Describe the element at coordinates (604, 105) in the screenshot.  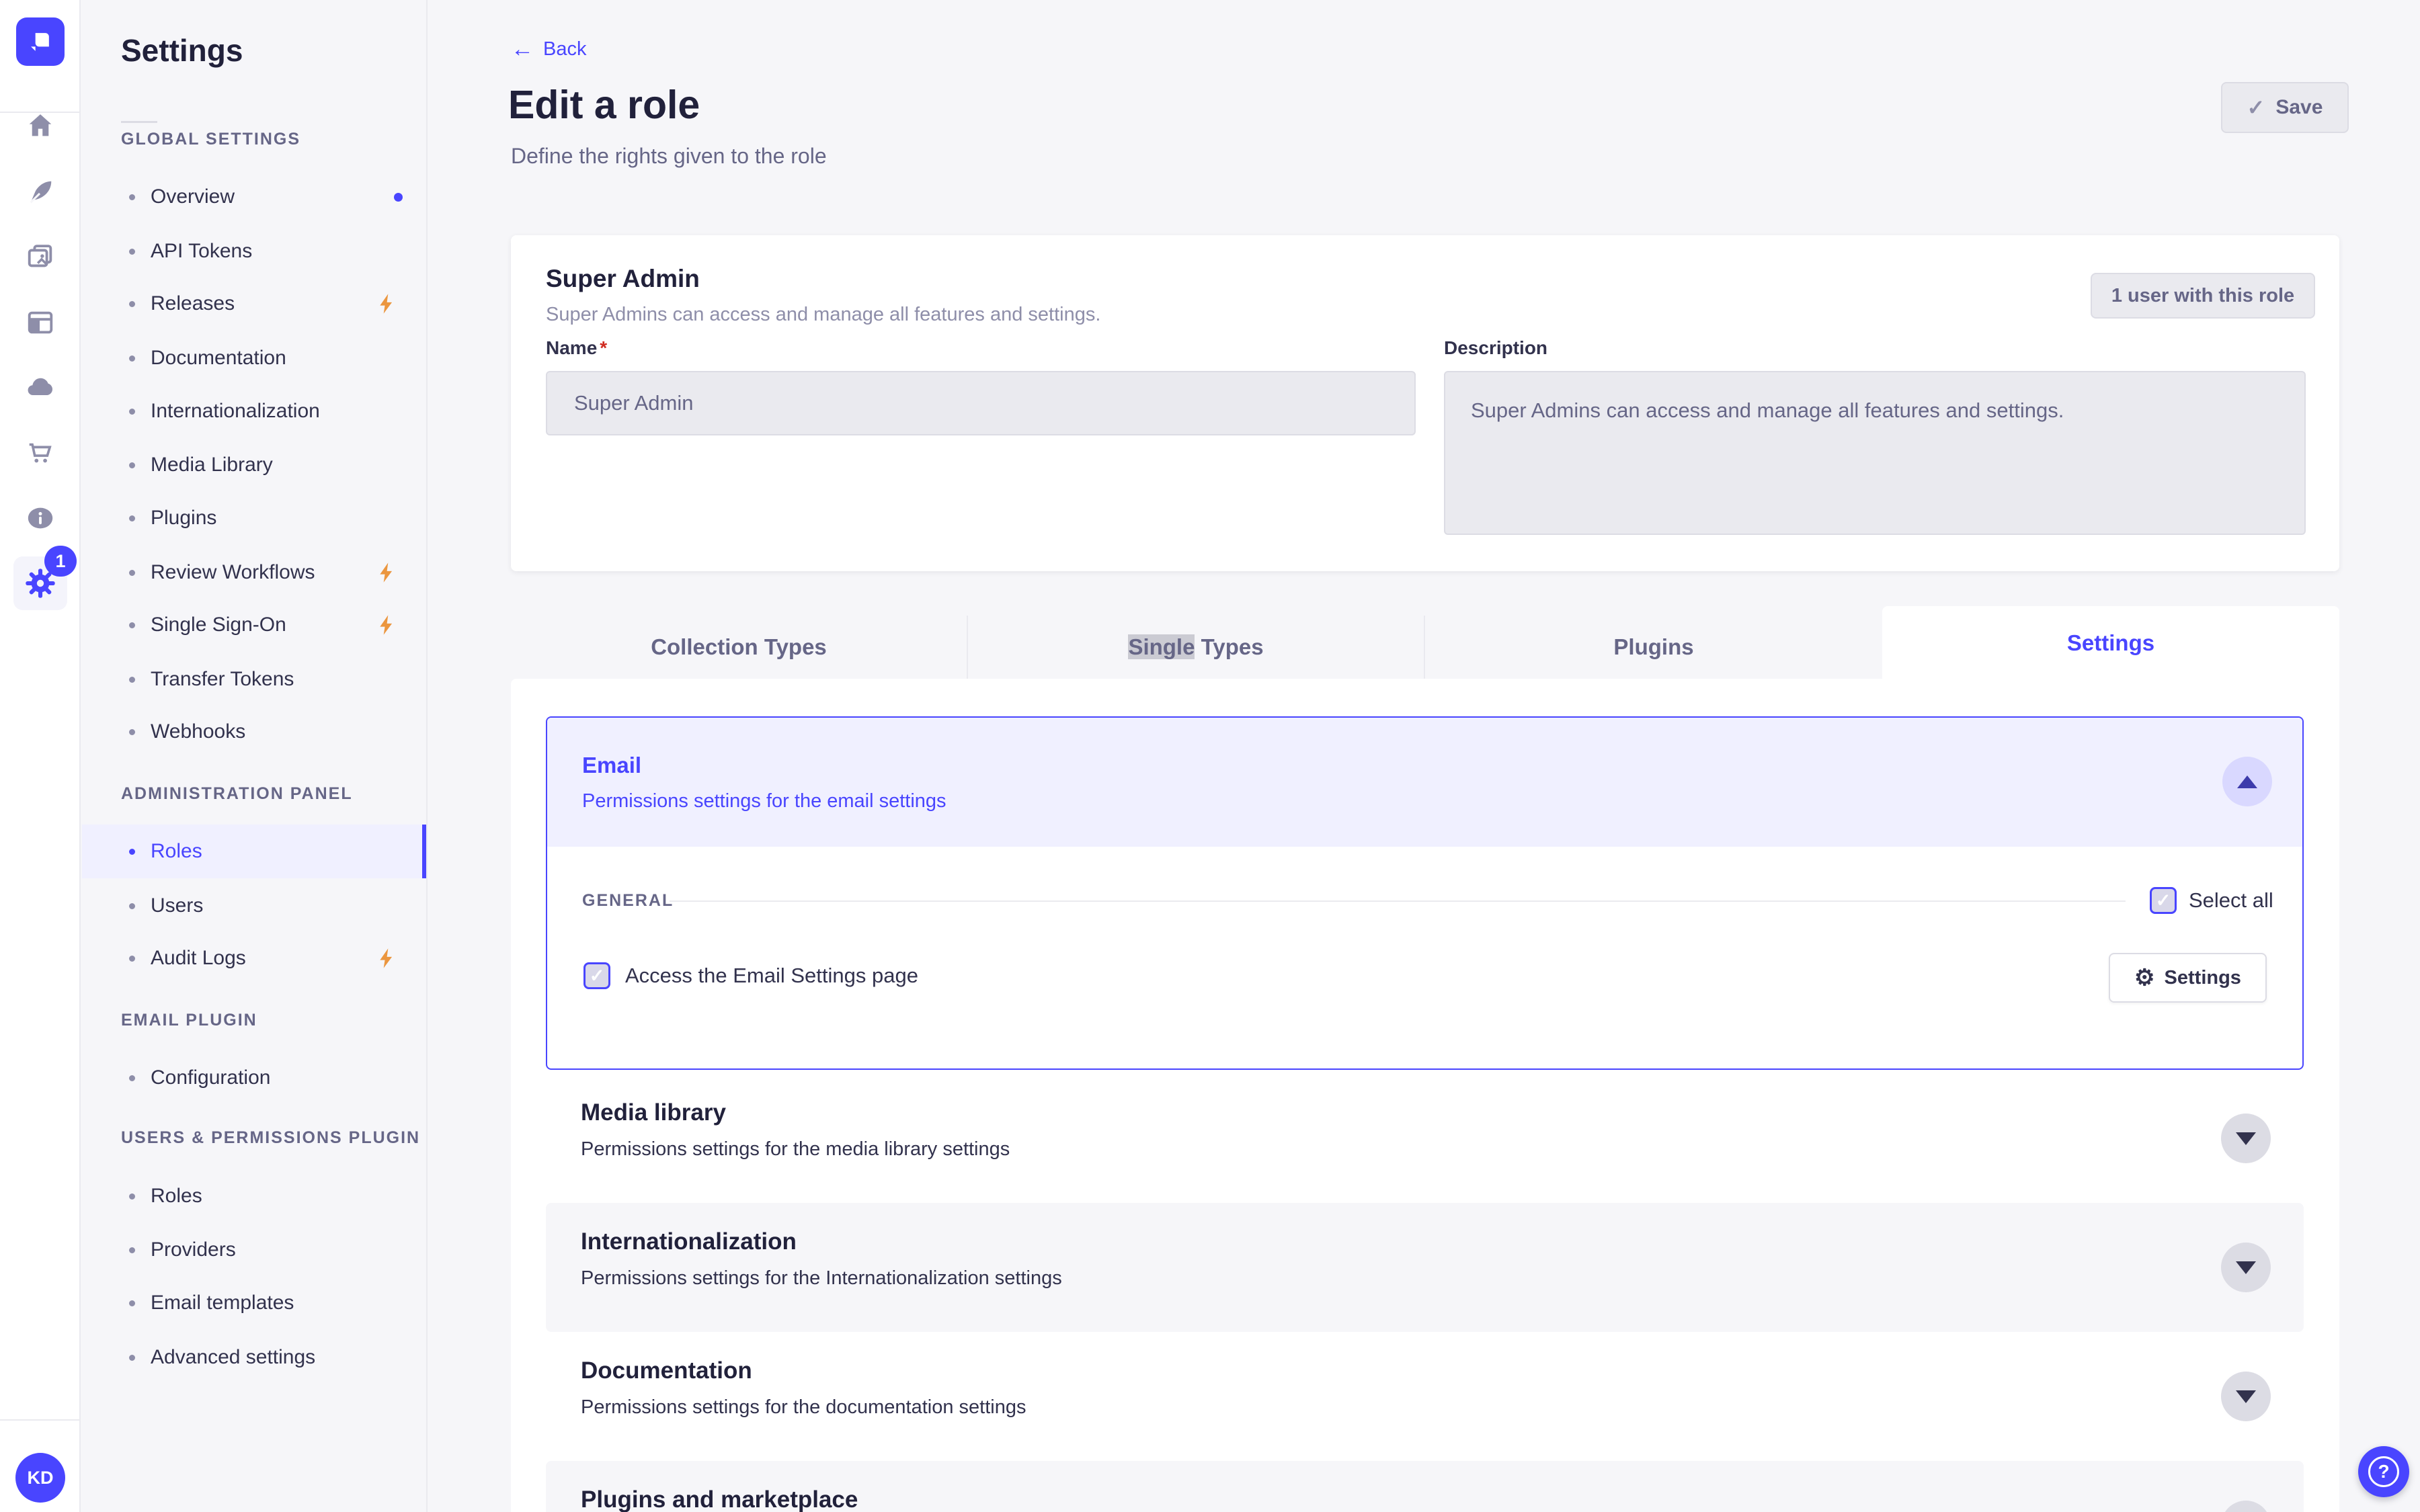
I see `page-title: Edit a role` at that location.